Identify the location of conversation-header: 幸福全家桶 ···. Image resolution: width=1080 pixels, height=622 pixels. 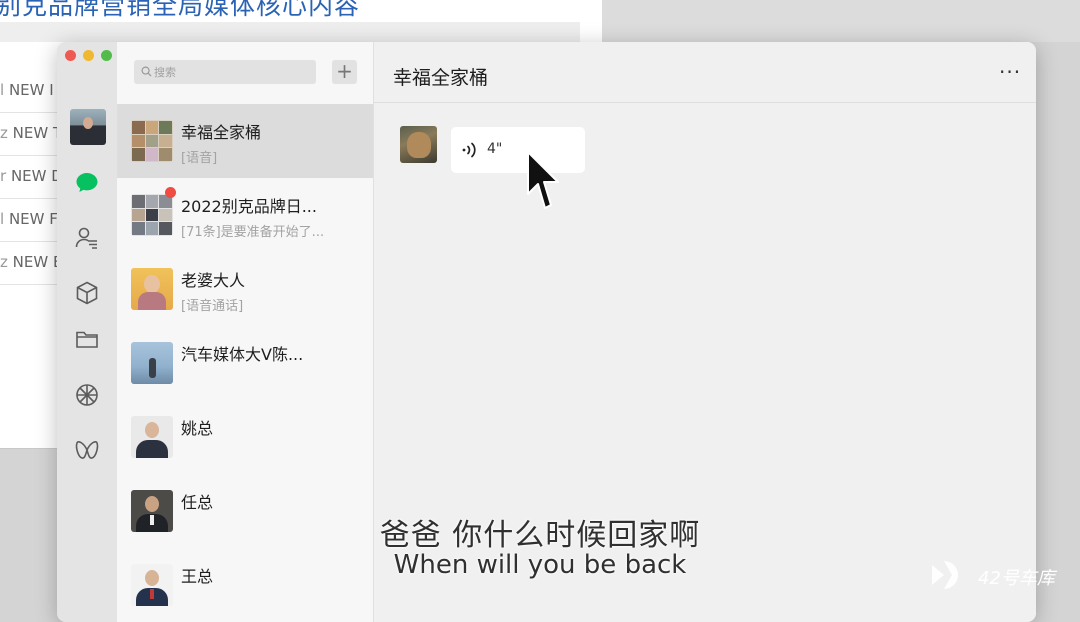
(705, 72).